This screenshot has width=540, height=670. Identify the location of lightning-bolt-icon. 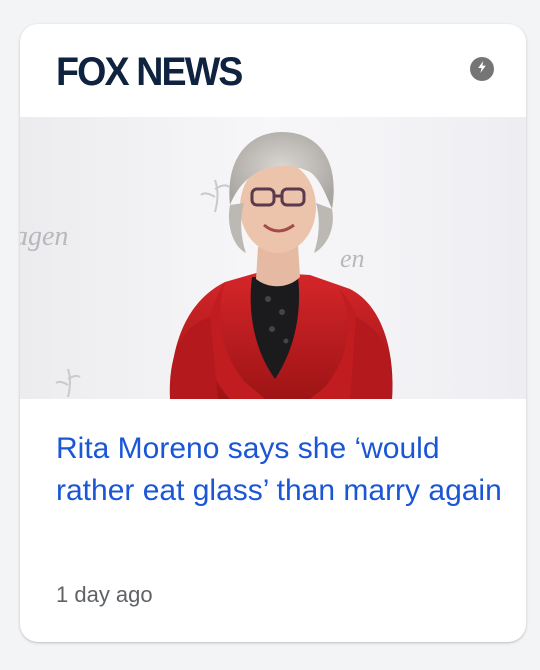
(482, 69).